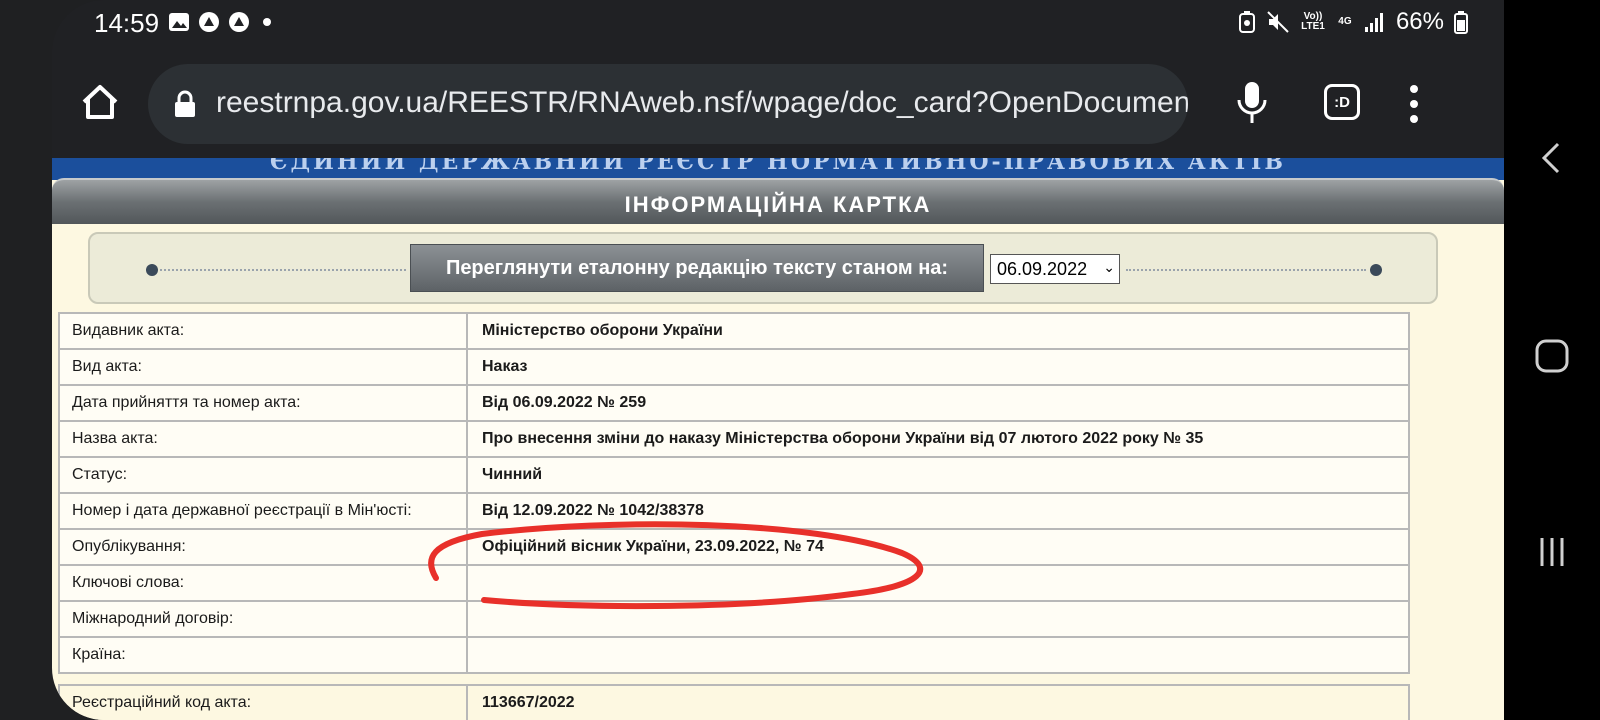 The width and height of the screenshot is (1600, 720). I want to click on row-label: Міжнародний договір:, so click(263, 619).